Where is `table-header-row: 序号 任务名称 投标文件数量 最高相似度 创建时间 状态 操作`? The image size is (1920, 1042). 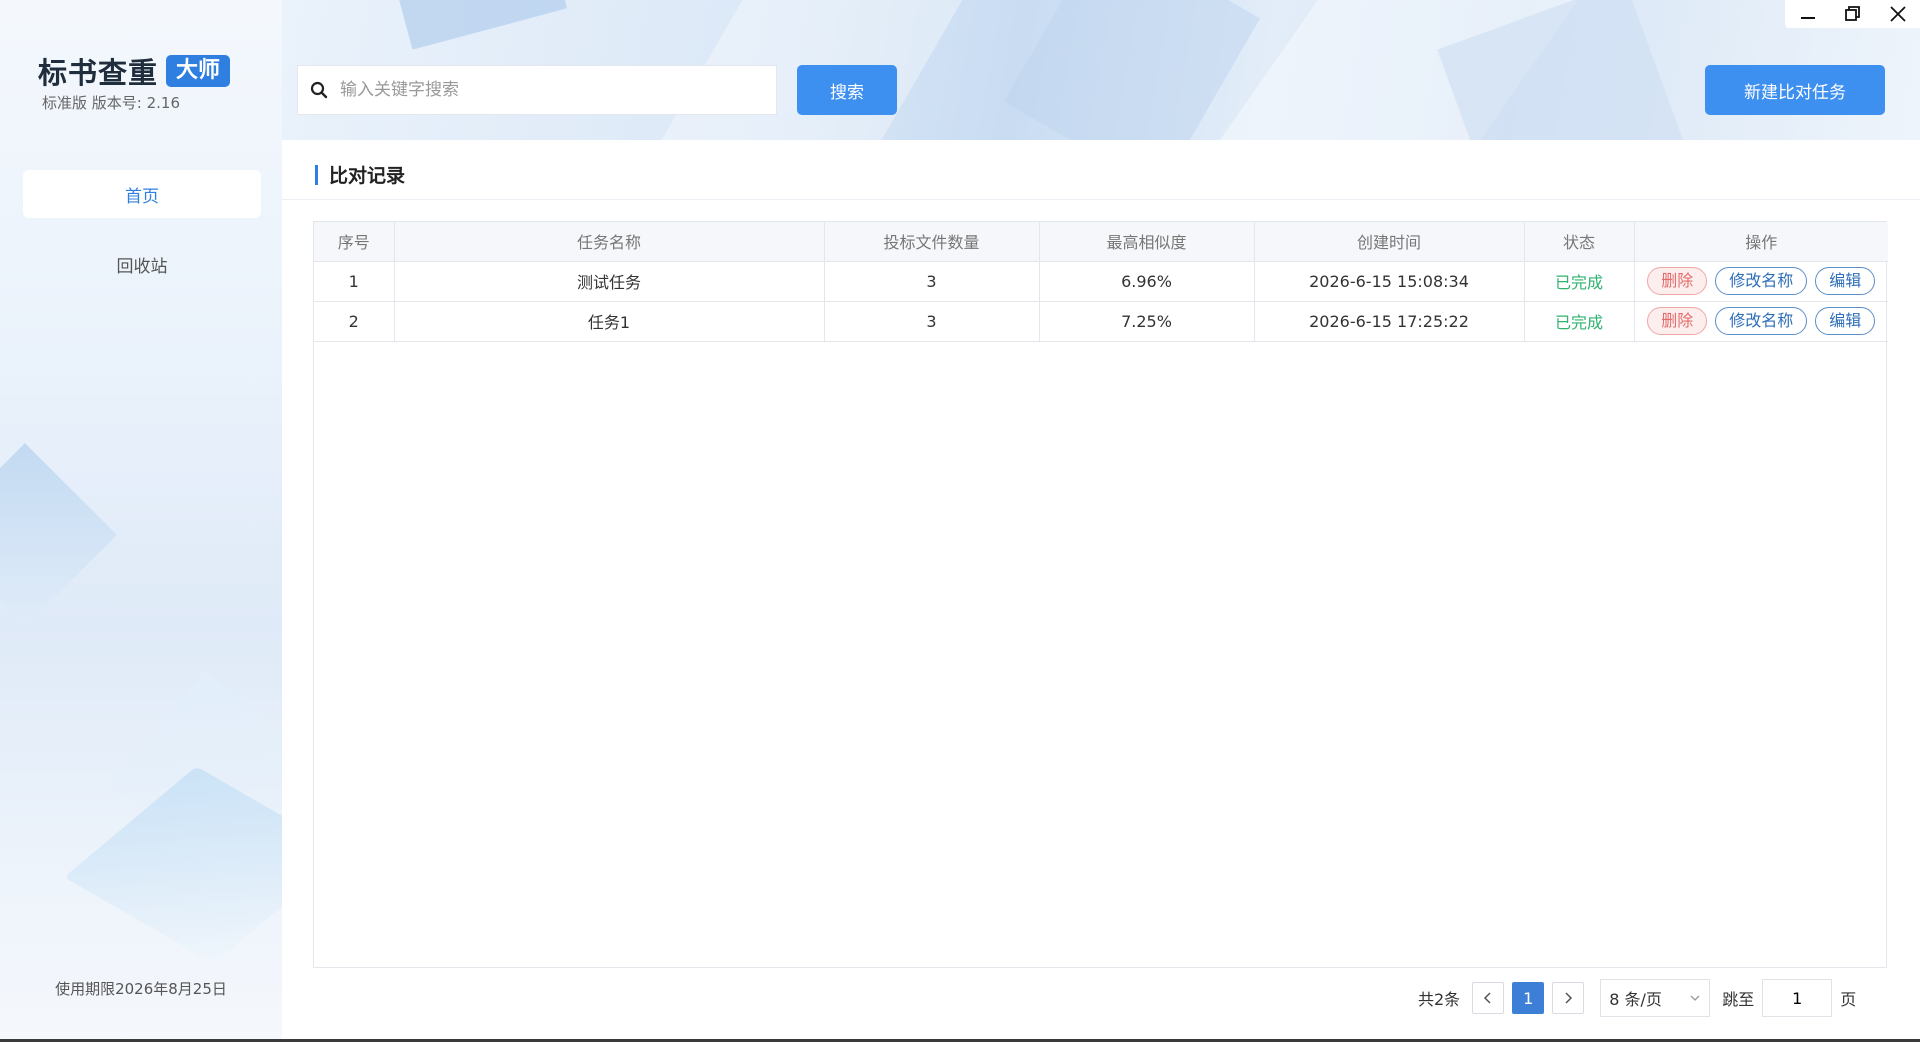 table-header-row: 序号 任务名称 投标文件数量 最高相似度 创建时间 状态 操作 is located at coordinates (1101, 242).